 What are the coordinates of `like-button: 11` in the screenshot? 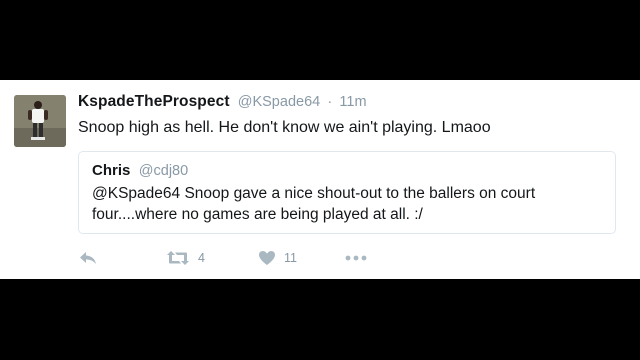 It's located at (277, 258).